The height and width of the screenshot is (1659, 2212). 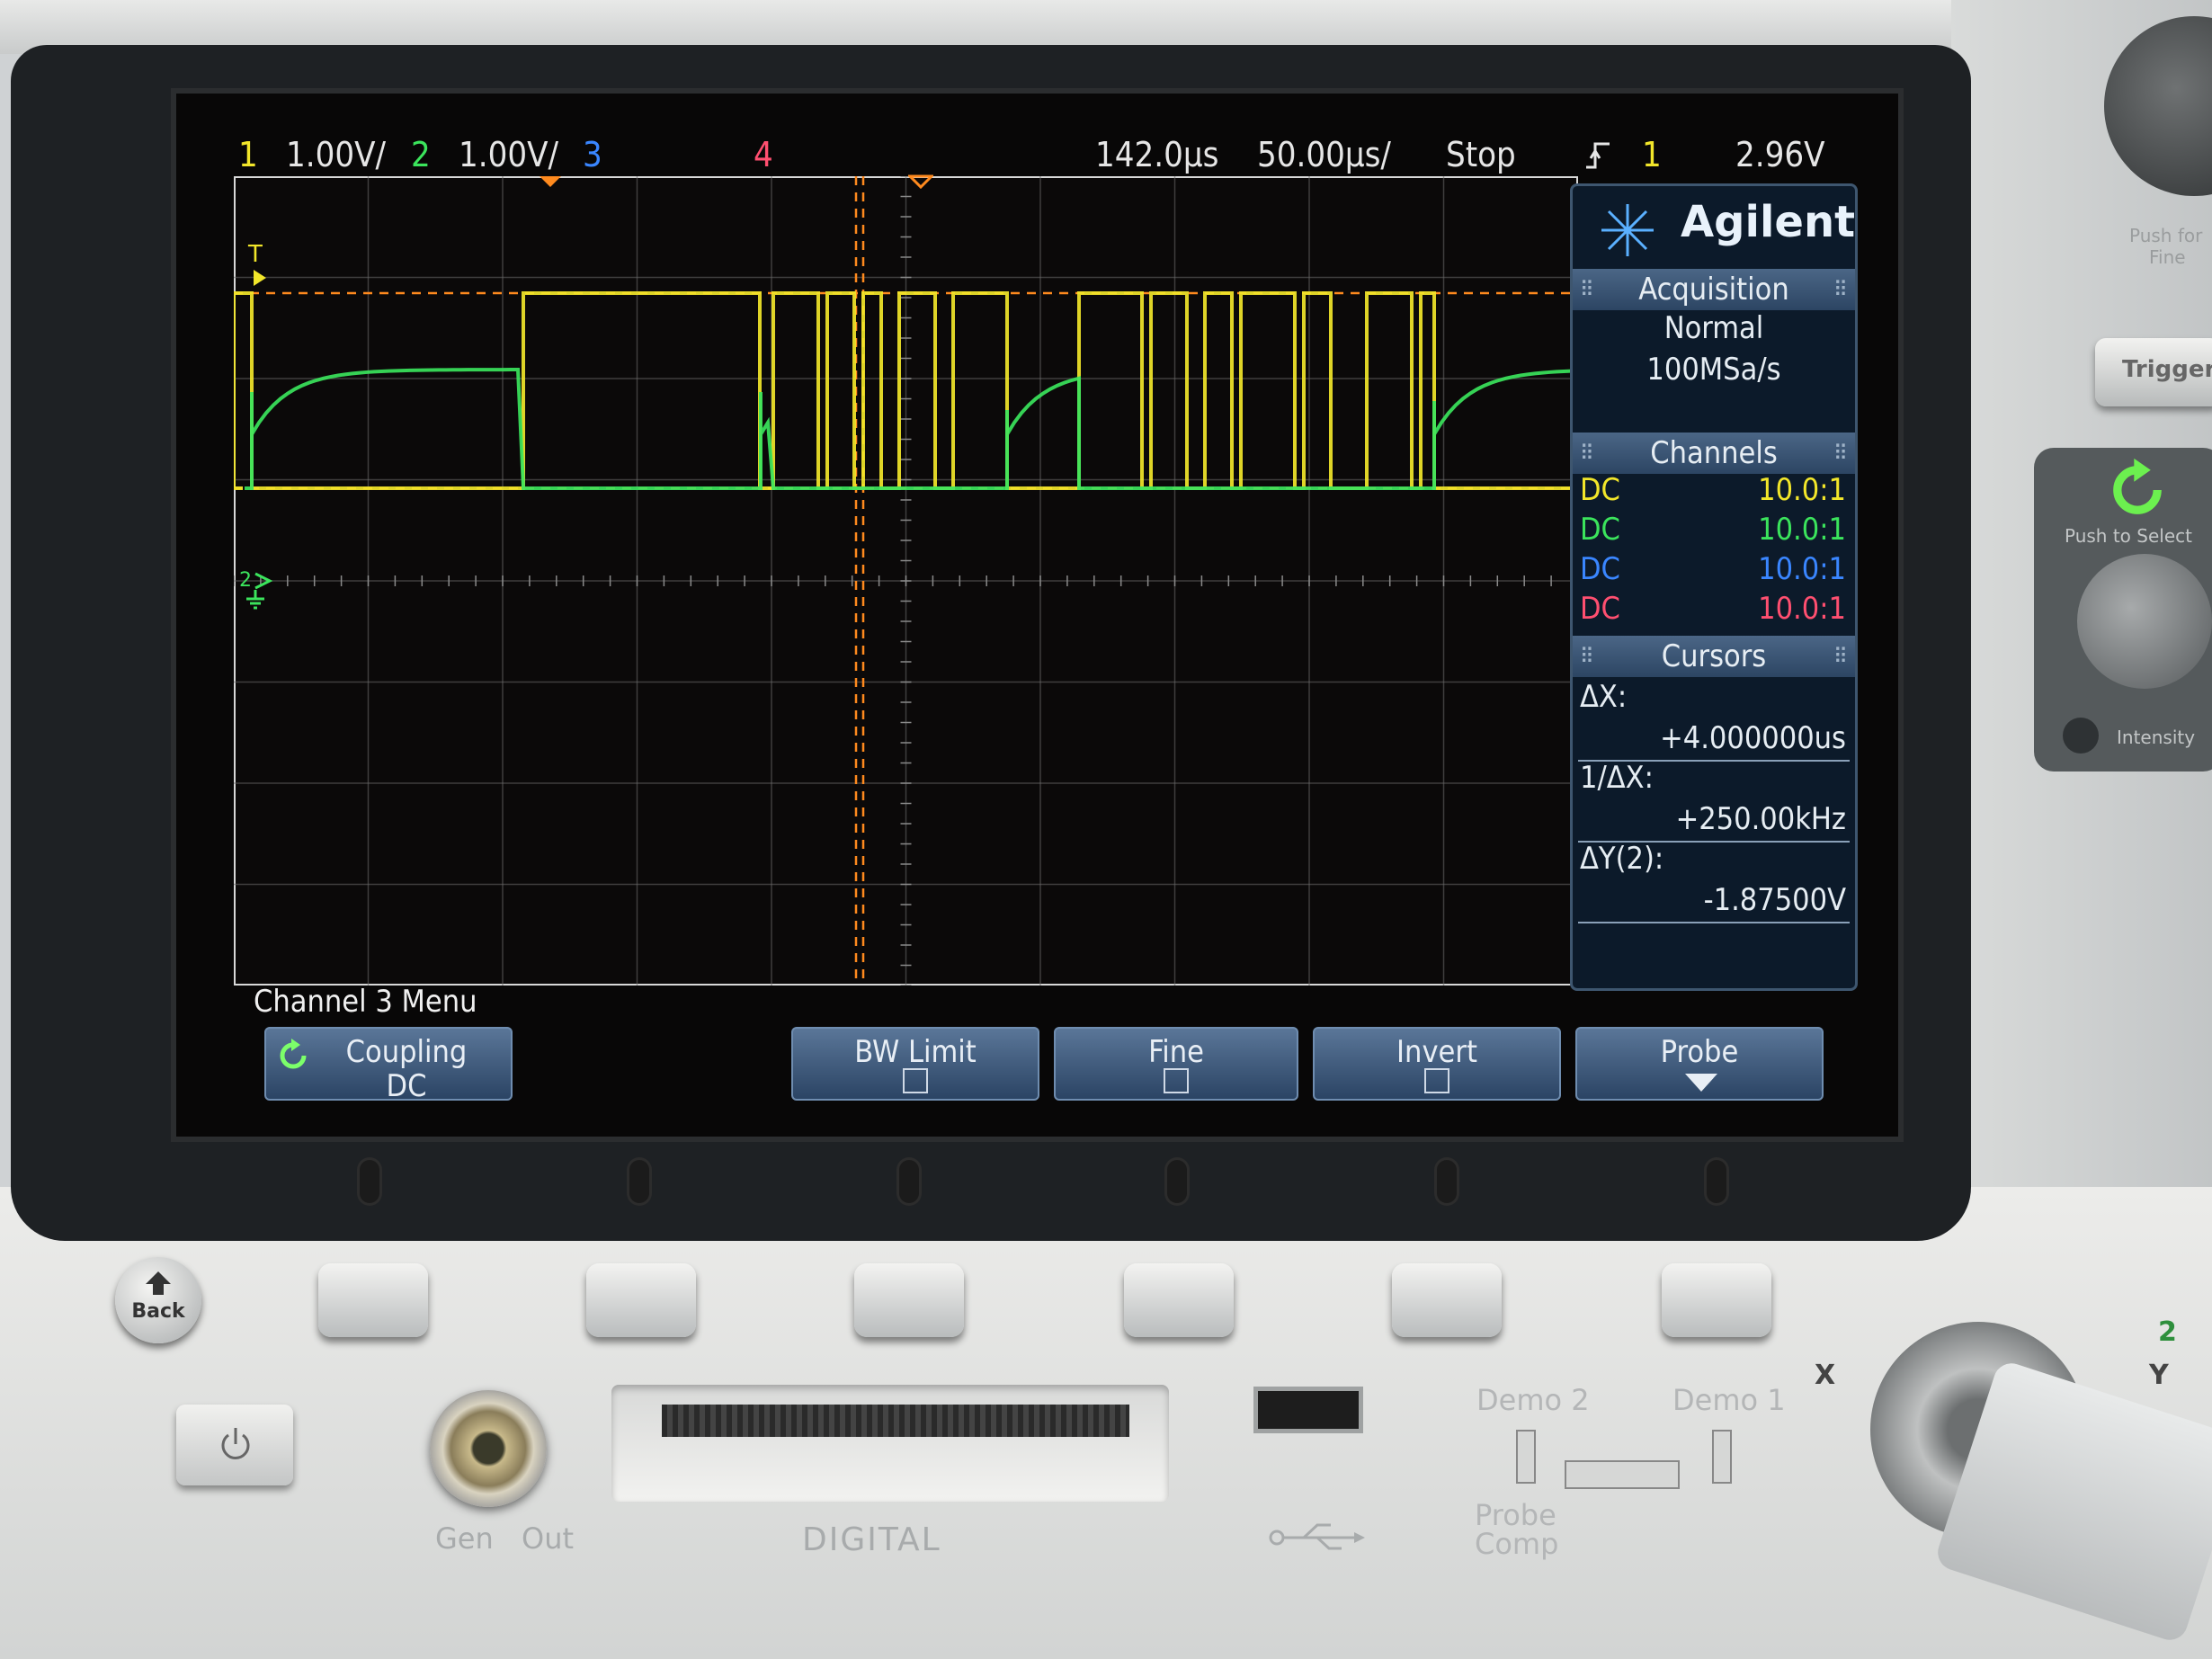 I want to click on delta-y-value: -1.87500V, so click(x=1774, y=900).